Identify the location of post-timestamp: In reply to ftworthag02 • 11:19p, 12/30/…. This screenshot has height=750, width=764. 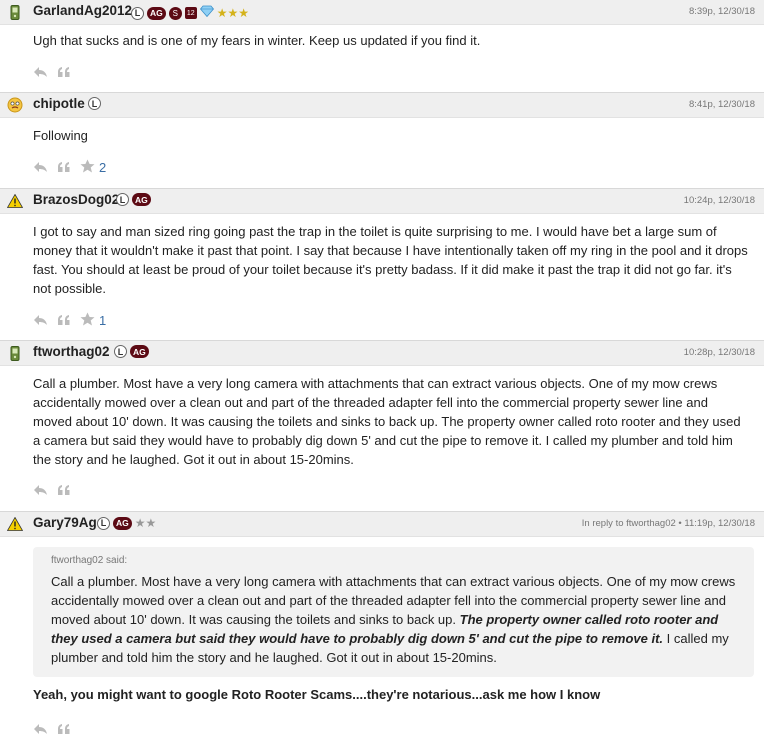
(668, 523).